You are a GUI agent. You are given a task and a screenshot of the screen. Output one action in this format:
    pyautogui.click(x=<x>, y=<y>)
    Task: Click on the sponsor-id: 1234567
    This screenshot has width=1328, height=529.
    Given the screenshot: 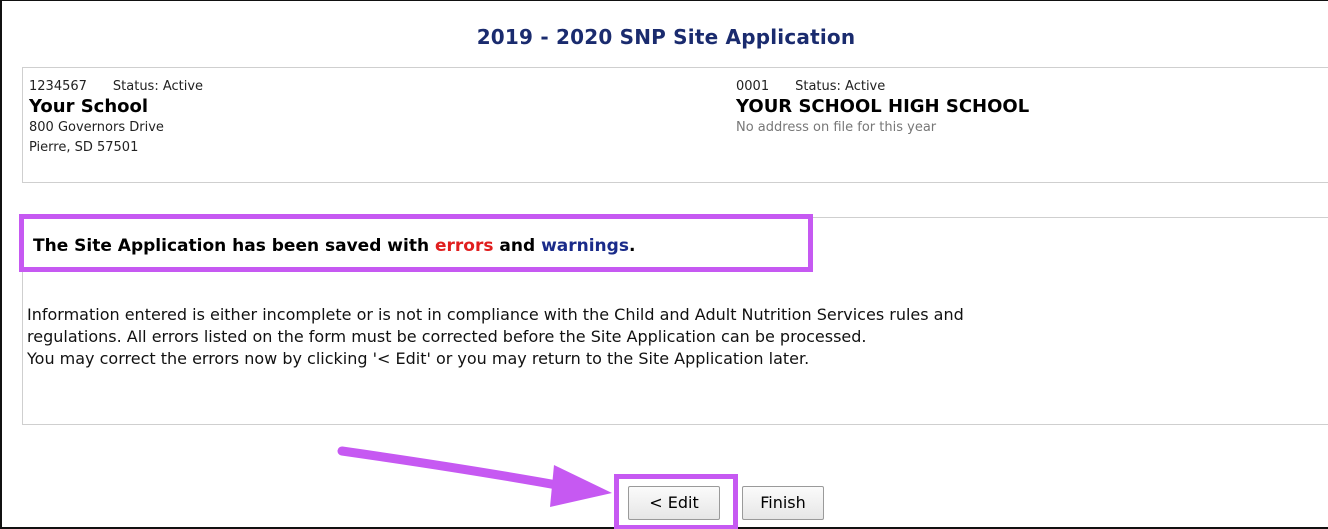 What is the action you would take?
    pyautogui.click(x=58, y=86)
    